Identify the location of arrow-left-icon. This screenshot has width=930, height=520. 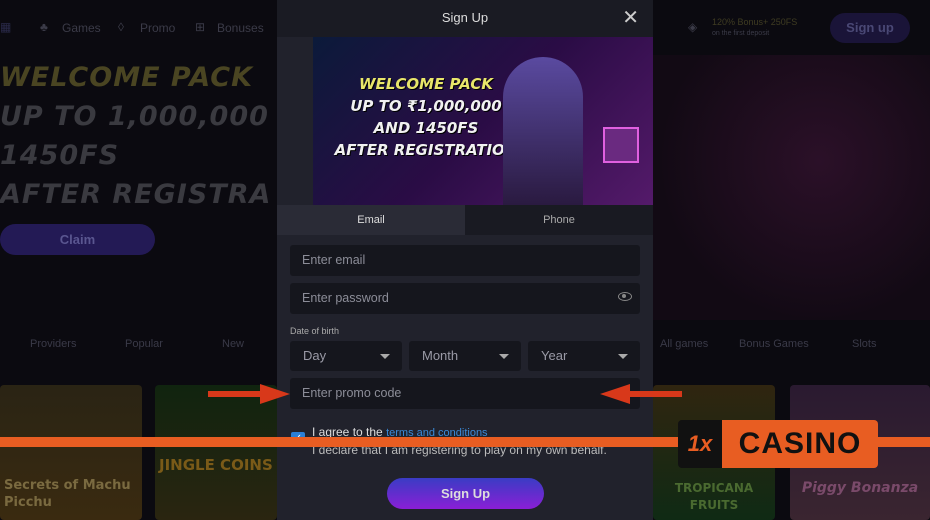
(641, 394).